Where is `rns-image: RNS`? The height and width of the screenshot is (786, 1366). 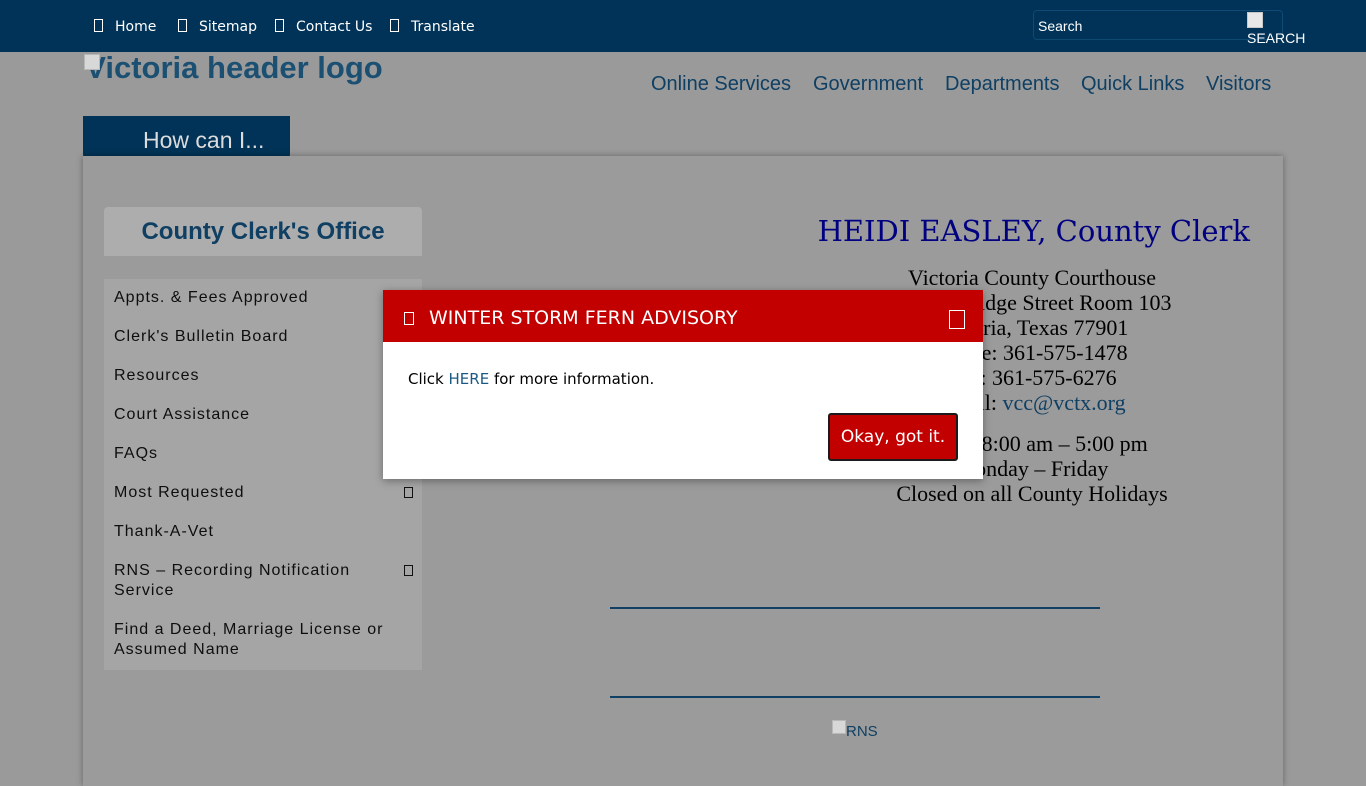
rns-image: RNS is located at coordinates (855, 732).